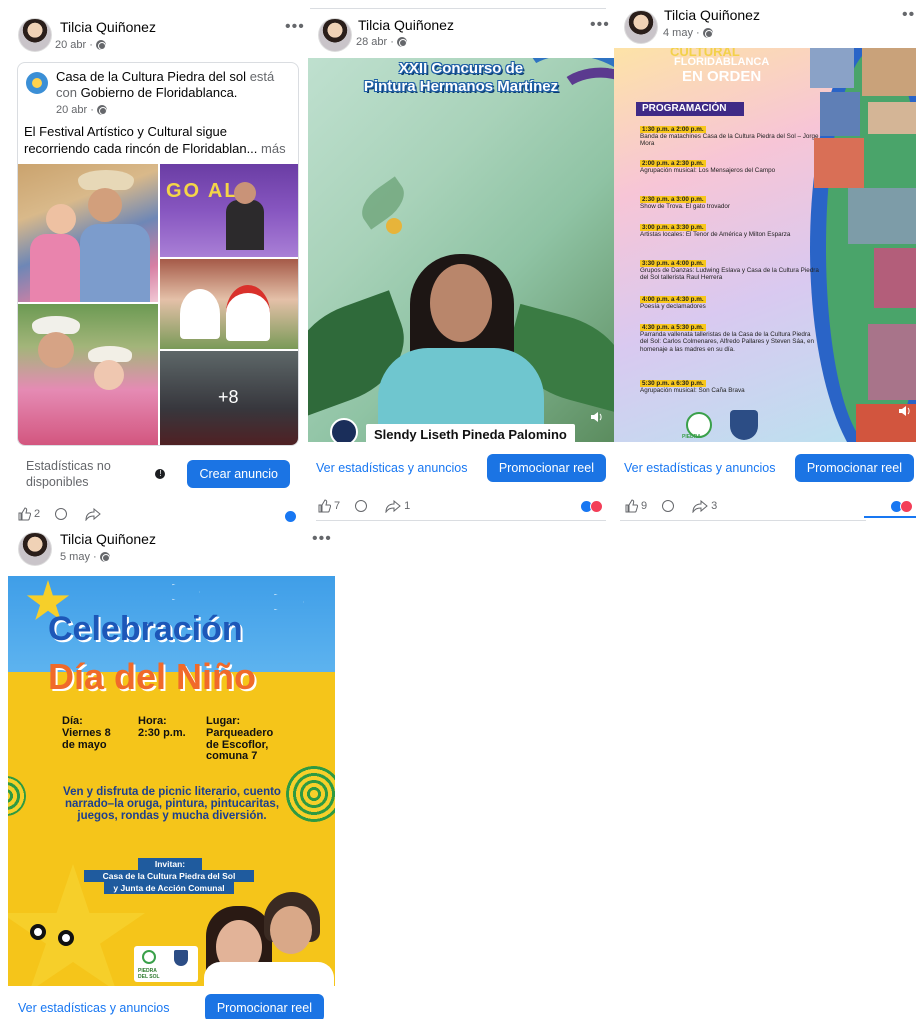  I want to click on poster-title-line1: Celebración, so click(145, 629).